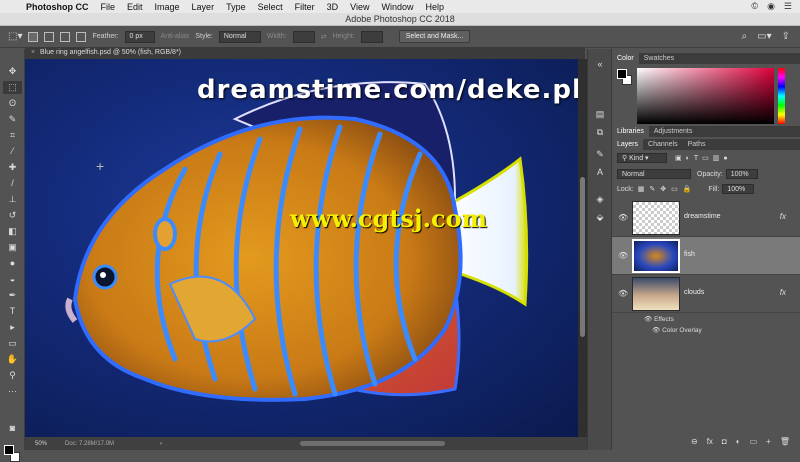  Describe the element at coordinates (12, 247) in the screenshot. I see `gradient-tool-icon: ▣` at that location.